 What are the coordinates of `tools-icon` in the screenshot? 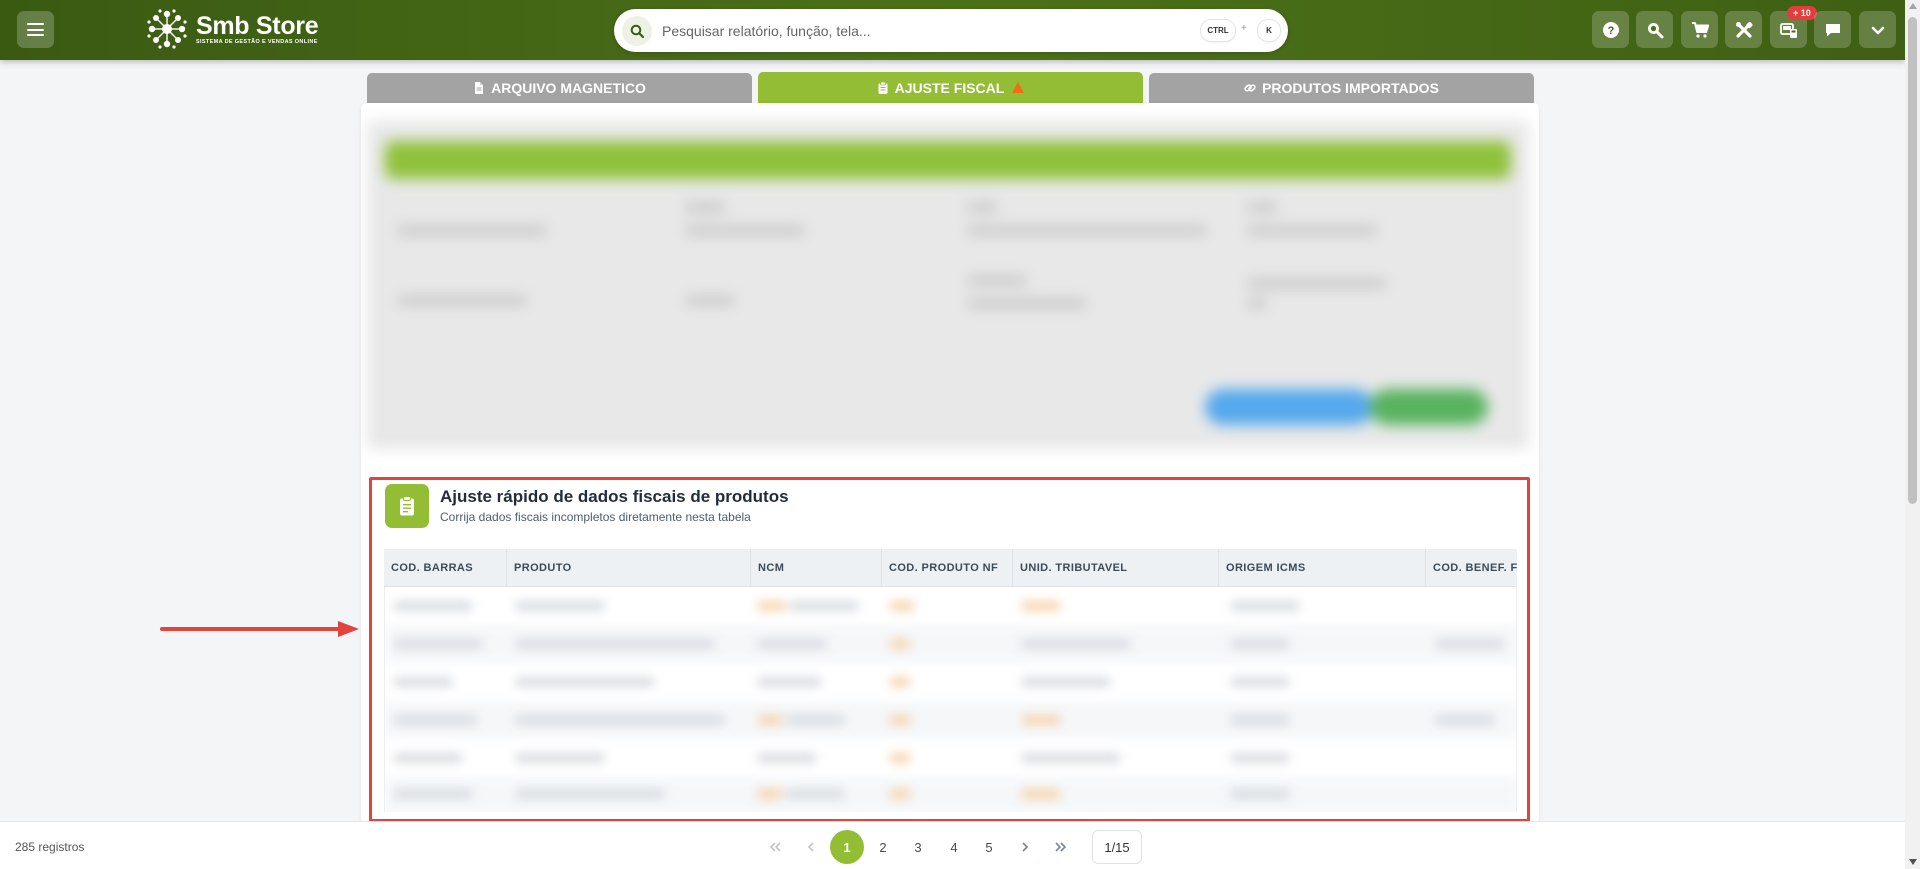 It's located at (1744, 29).